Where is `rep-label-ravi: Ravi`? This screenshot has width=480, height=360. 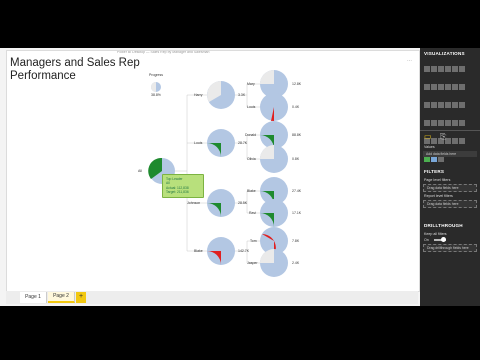
rep-label-ravi: Ravi is located at coordinates (253, 213).